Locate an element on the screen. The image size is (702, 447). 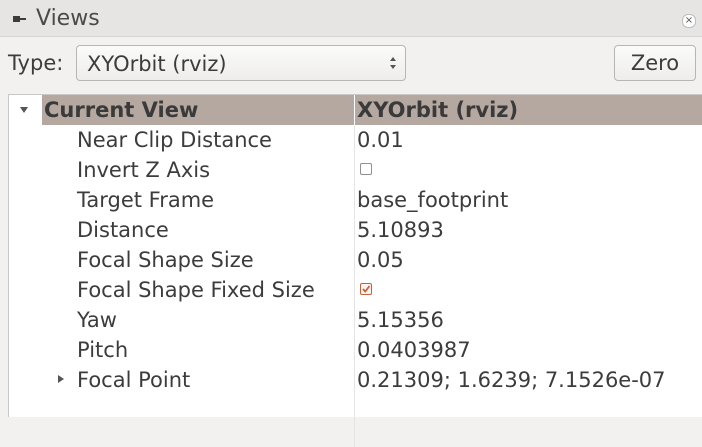
property-value: 0.21309; 1.6239; 7.1526e-07 is located at coordinates (511, 380).